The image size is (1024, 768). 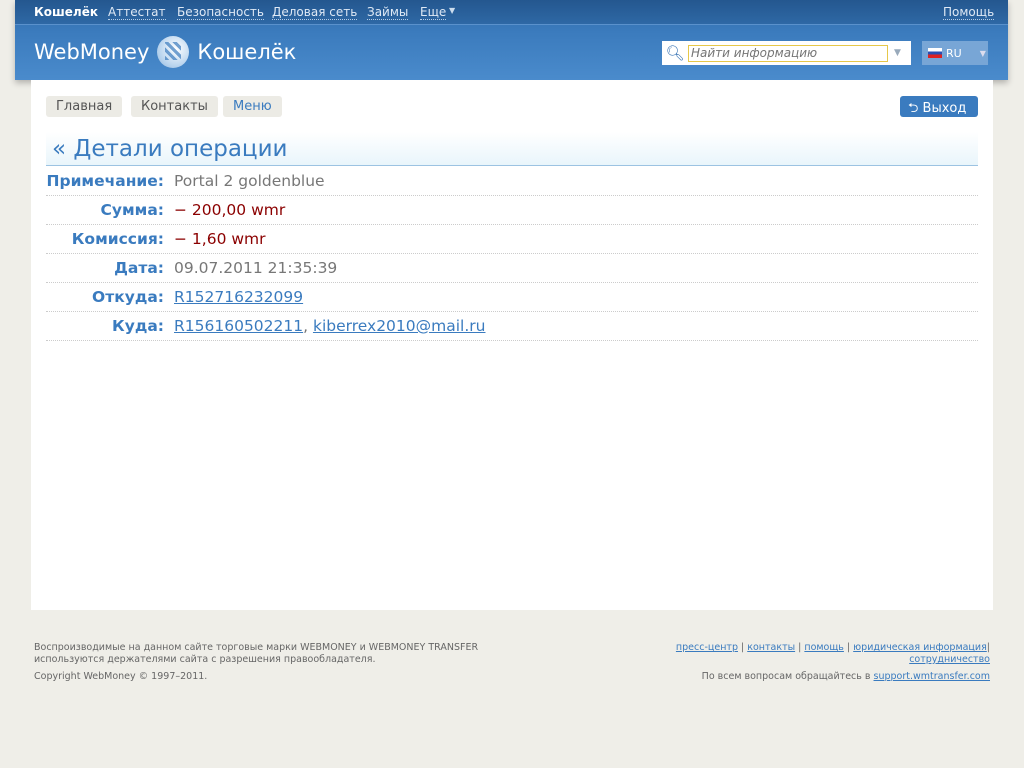 I want to click on footer-link-contacts: контакты, so click(x=771, y=647).